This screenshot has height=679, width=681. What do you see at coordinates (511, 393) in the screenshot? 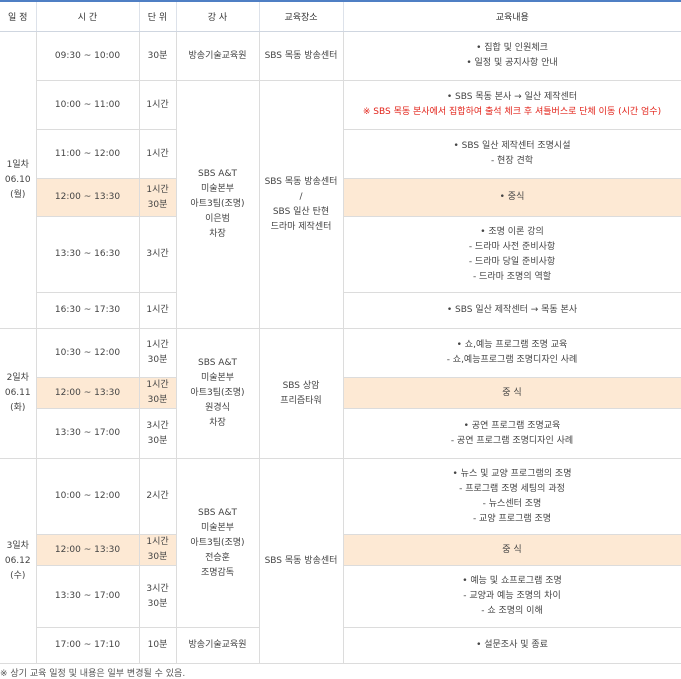
I see `content-cell: 중 식` at bounding box center [511, 393].